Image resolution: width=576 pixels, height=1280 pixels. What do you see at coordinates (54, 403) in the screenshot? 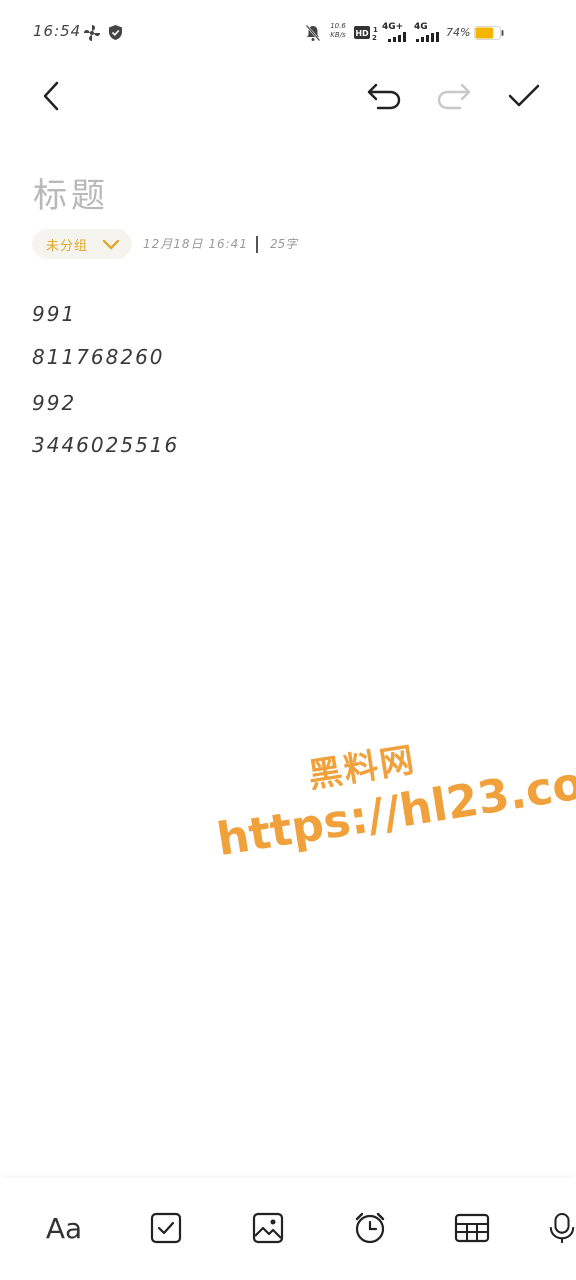
I see `note-line: 992` at bounding box center [54, 403].